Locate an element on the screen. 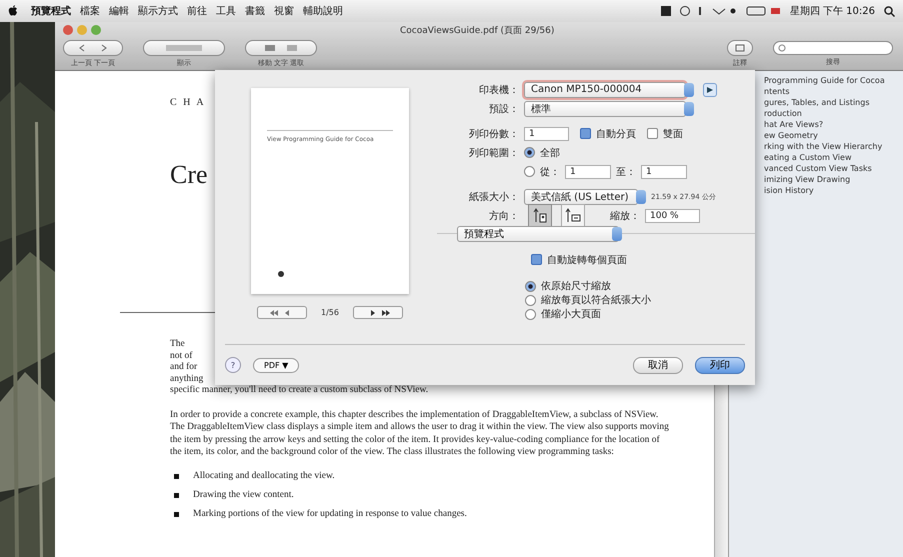 This screenshot has height=557, width=903. from-page-field: 1 is located at coordinates (588, 171).